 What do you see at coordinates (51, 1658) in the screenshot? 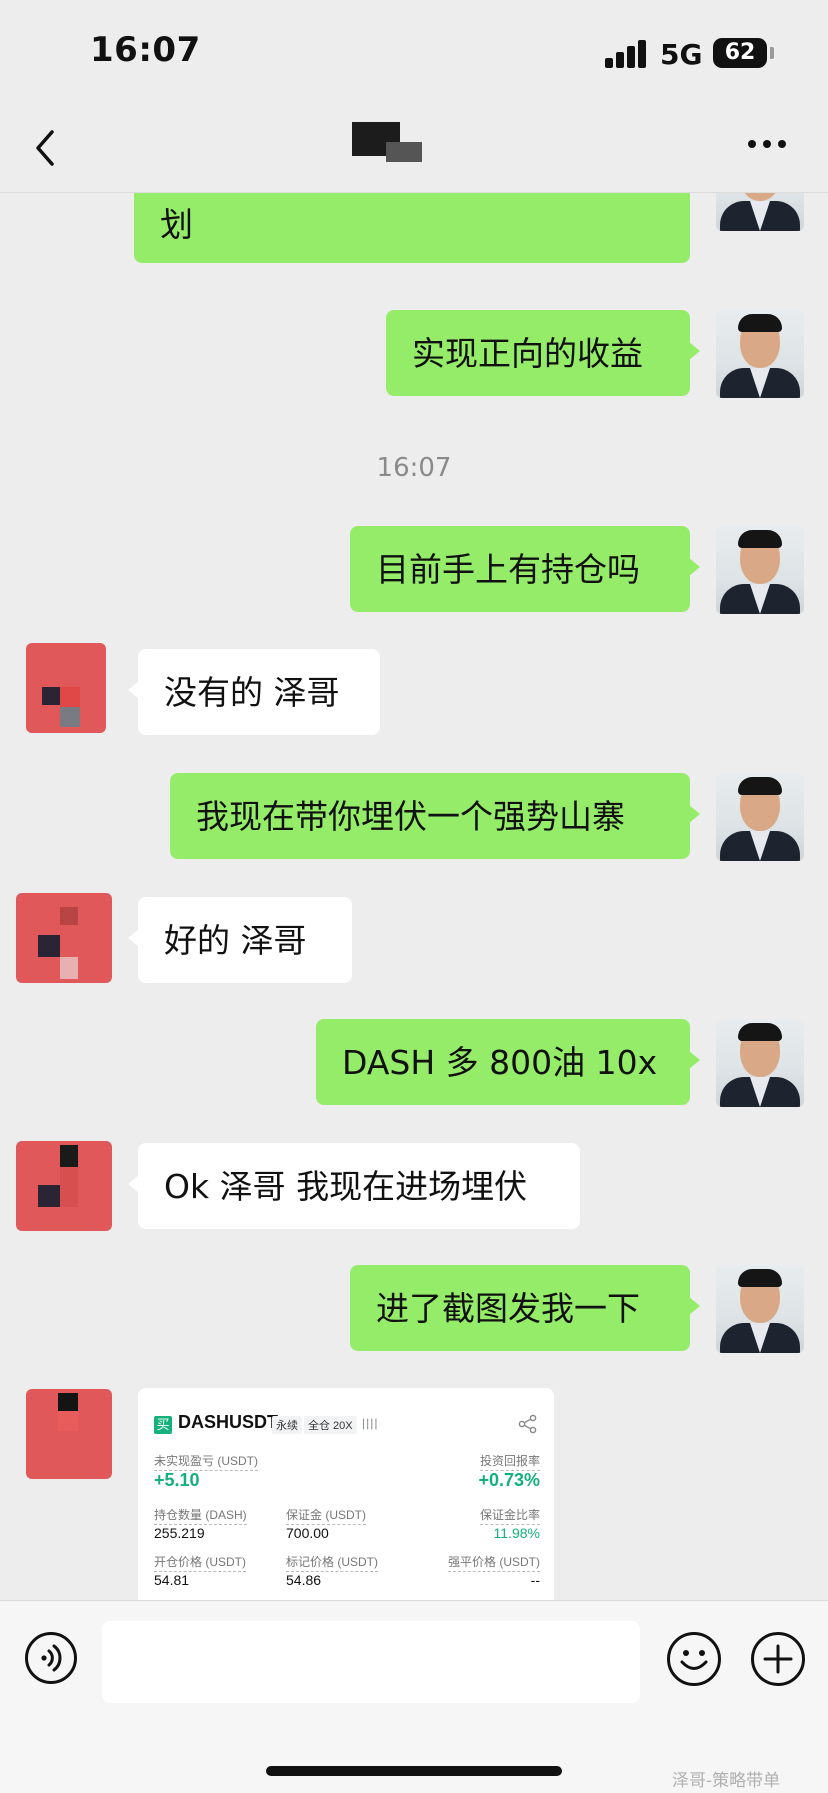
I see `voice-icon` at bounding box center [51, 1658].